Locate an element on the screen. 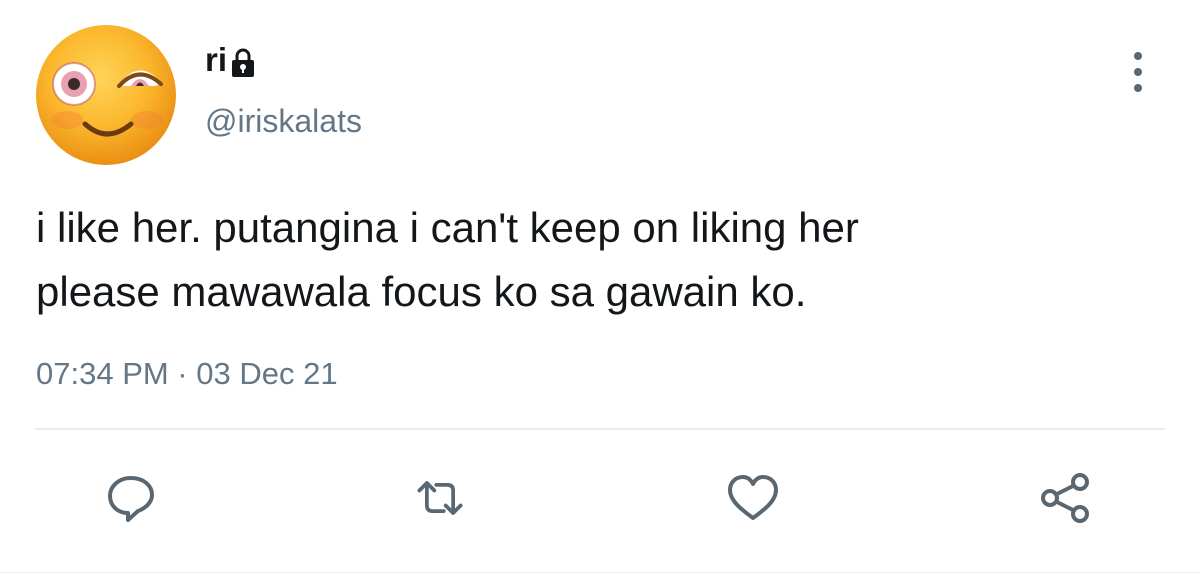 Image resolution: width=1200 pixels, height=583 pixels. author-name-row: ri is located at coordinates (230, 60).